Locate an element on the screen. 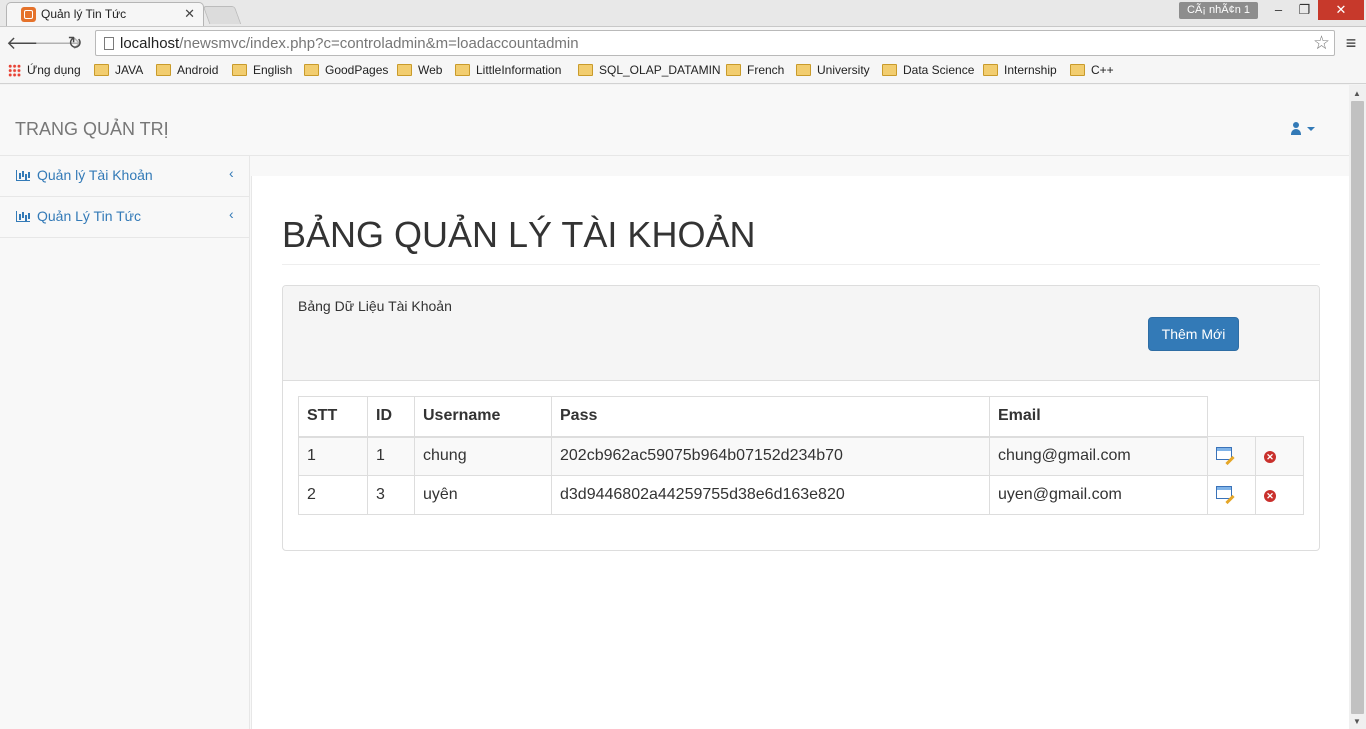 Image resolution: width=1366 pixels, height=729 pixels. sidebar-item-accounts: Quản lý Tài Khoản ‹ is located at coordinates (125, 176).